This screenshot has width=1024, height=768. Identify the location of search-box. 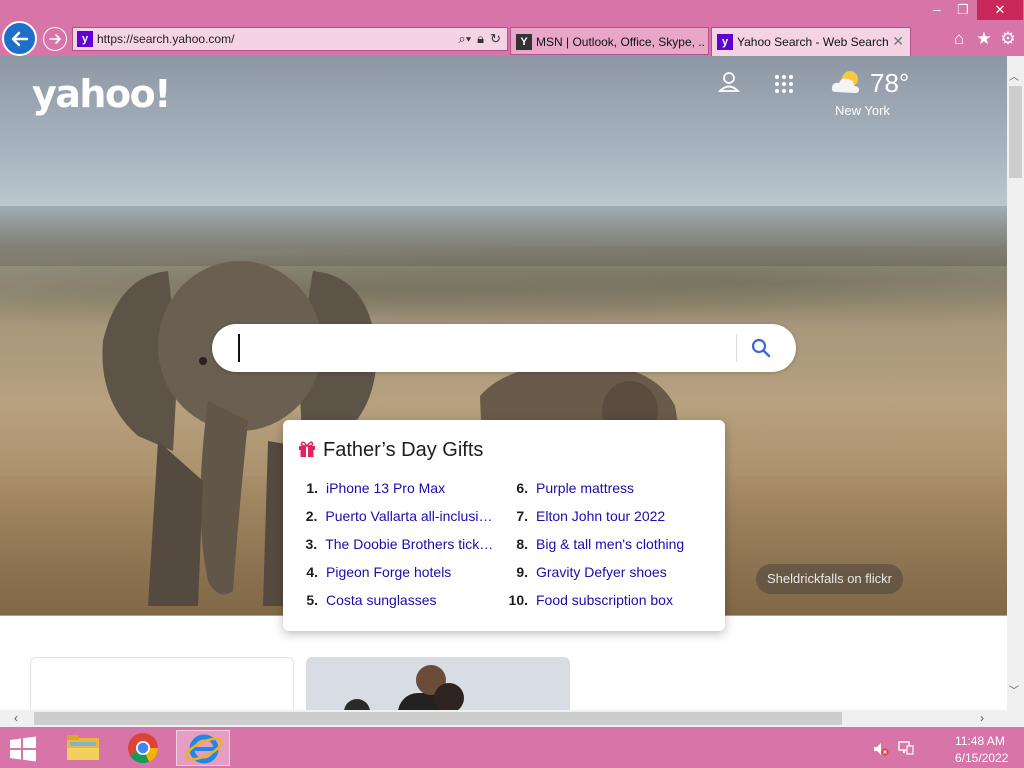
(504, 348).